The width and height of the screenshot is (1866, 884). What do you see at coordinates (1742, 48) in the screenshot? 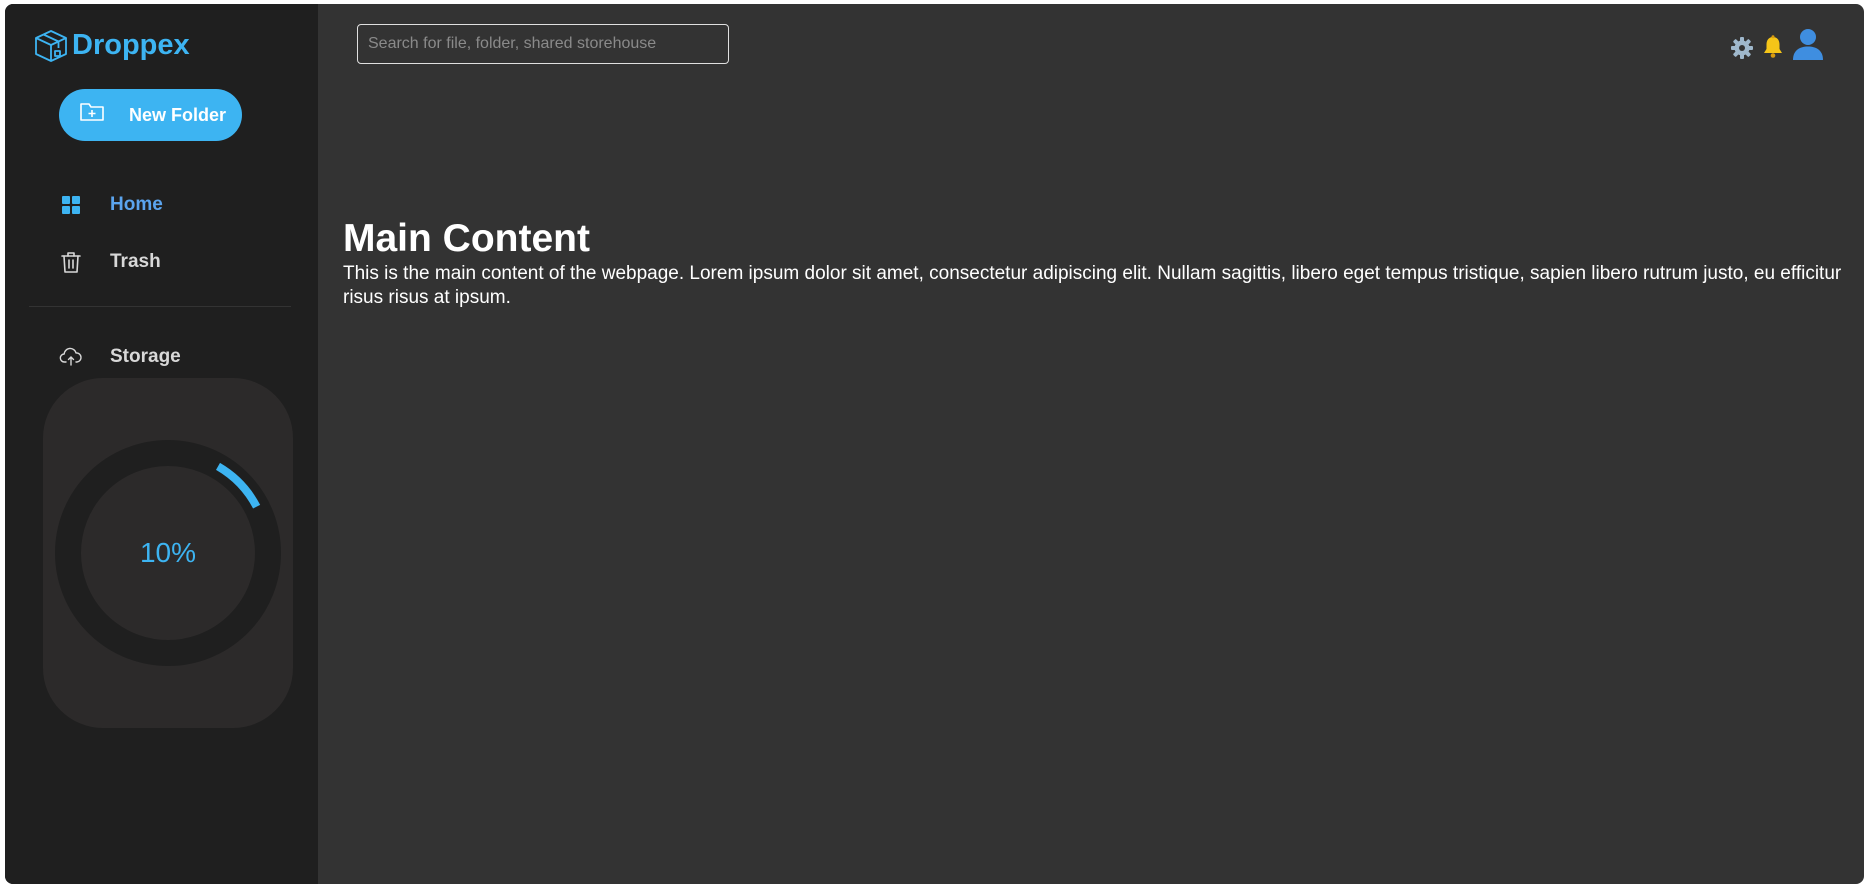
I see `gear-icon` at bounding box center [1742, 48].